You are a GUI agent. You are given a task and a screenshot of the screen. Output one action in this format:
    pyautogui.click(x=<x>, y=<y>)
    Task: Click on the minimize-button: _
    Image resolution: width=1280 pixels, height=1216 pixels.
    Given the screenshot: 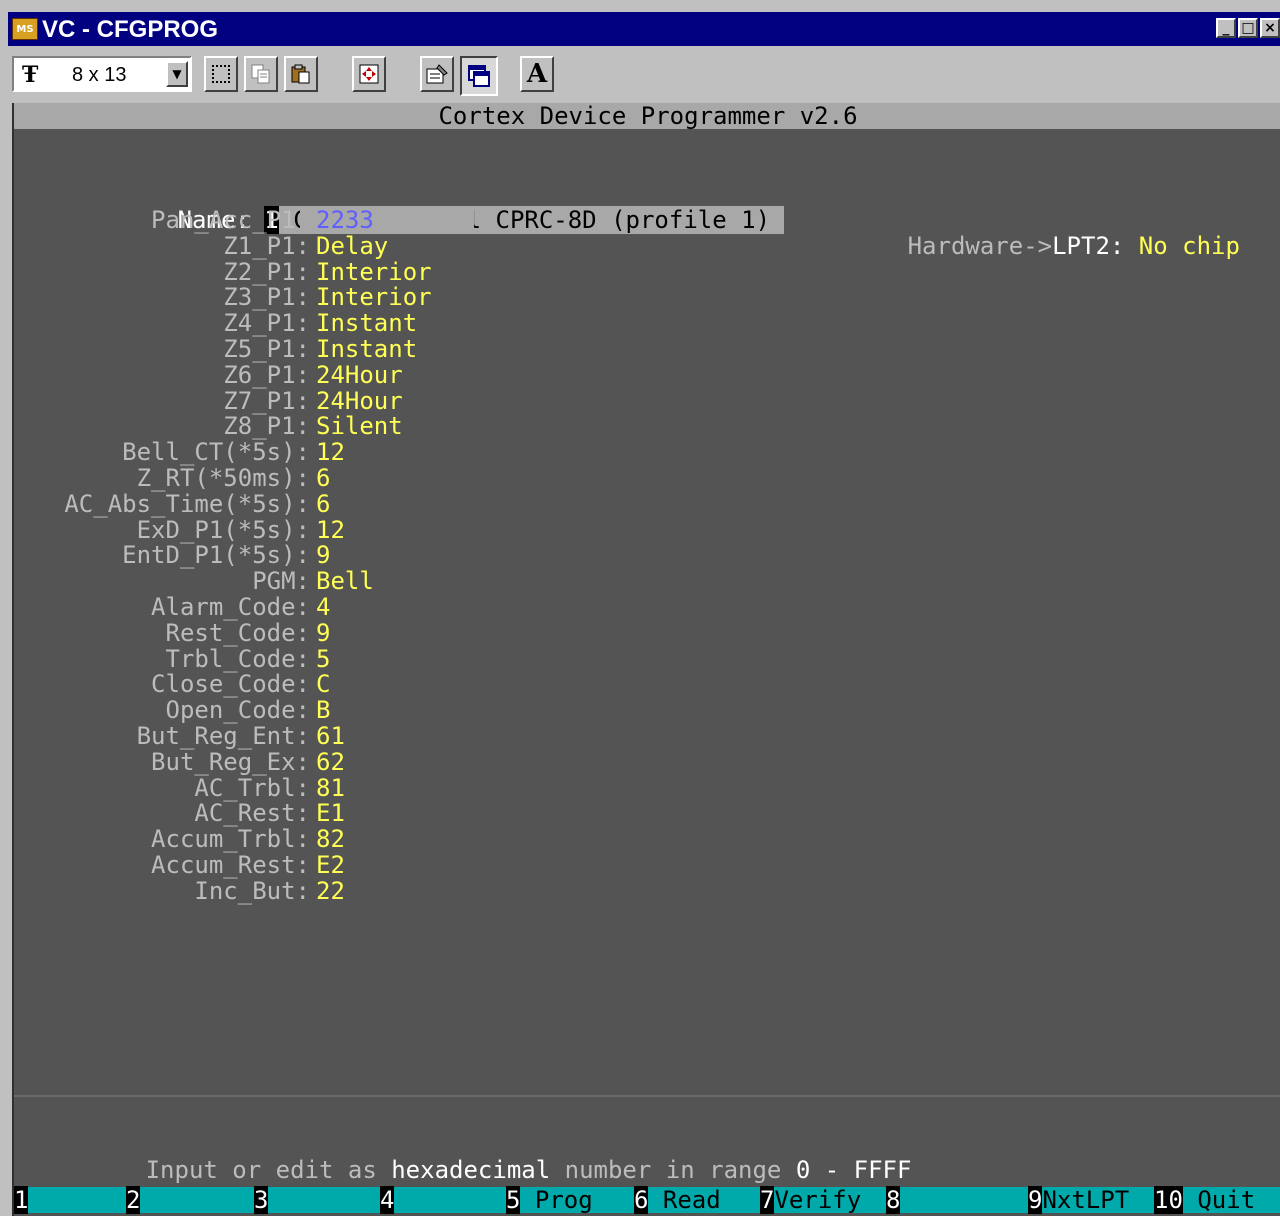 What is the action you would take?
    pyautogui.click(x=1226, y=28)
    